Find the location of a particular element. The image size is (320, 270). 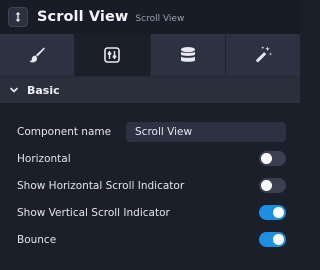

sliders-icon is located at coordinates (112, 55).